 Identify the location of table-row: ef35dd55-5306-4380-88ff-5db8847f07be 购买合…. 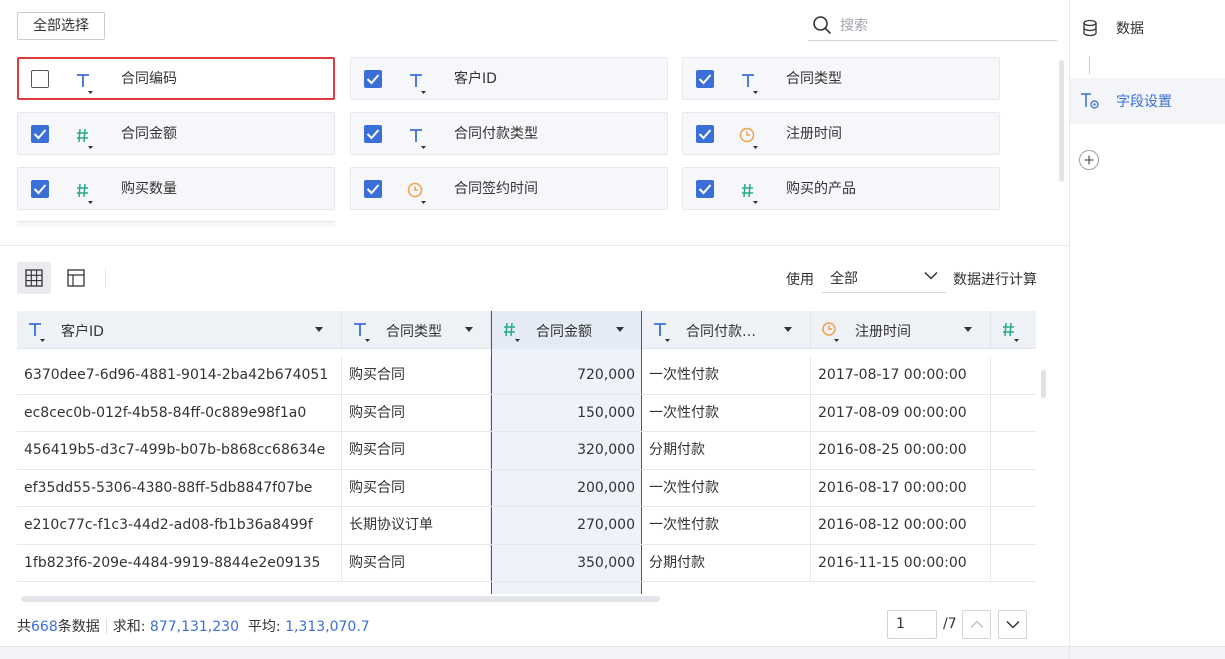
(526, 488).